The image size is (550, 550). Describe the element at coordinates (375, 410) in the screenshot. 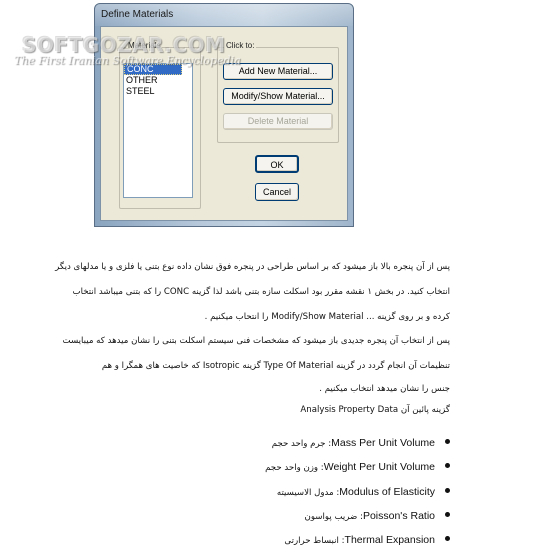

I see `paragraph-3: گزینه پائین آن Analysis Property Data` at that location.